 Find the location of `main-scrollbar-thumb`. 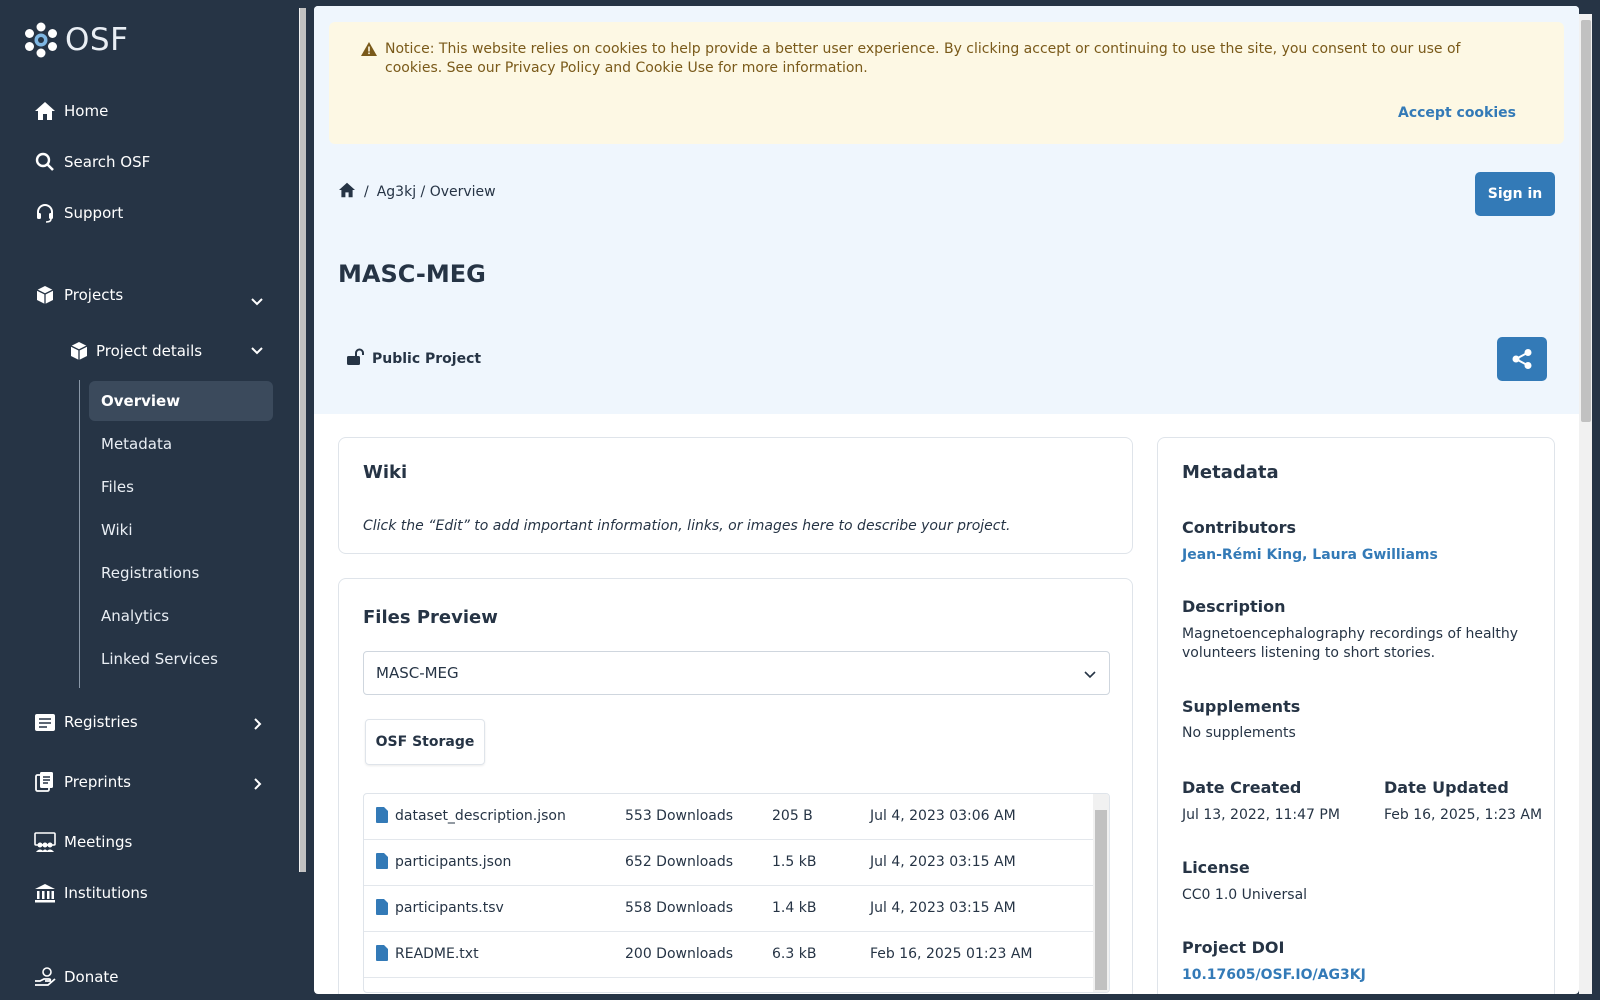

main-scrollbar-thumb is located at coordinates (1586, 221).